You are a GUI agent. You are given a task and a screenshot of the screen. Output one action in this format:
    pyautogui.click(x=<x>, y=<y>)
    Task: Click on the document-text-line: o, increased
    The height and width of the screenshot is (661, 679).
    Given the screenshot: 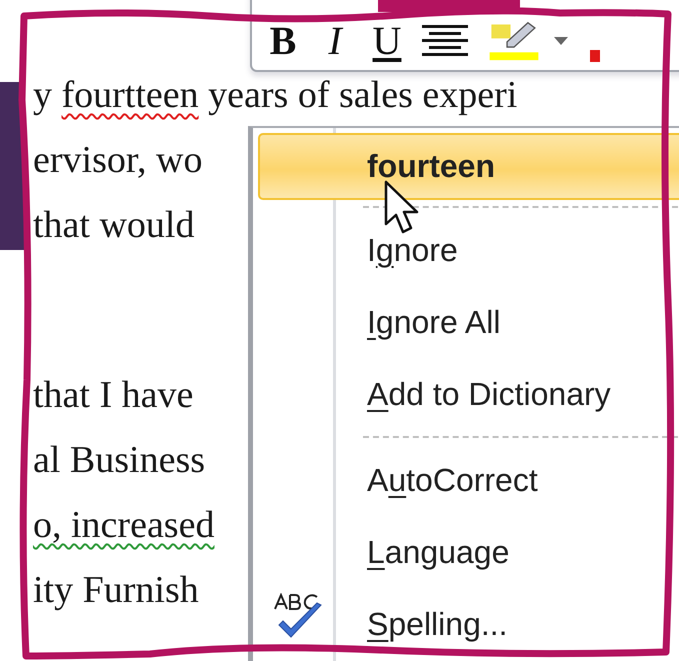 What is the action you would take?
    pyautogui.click(x=123, y=525)
    